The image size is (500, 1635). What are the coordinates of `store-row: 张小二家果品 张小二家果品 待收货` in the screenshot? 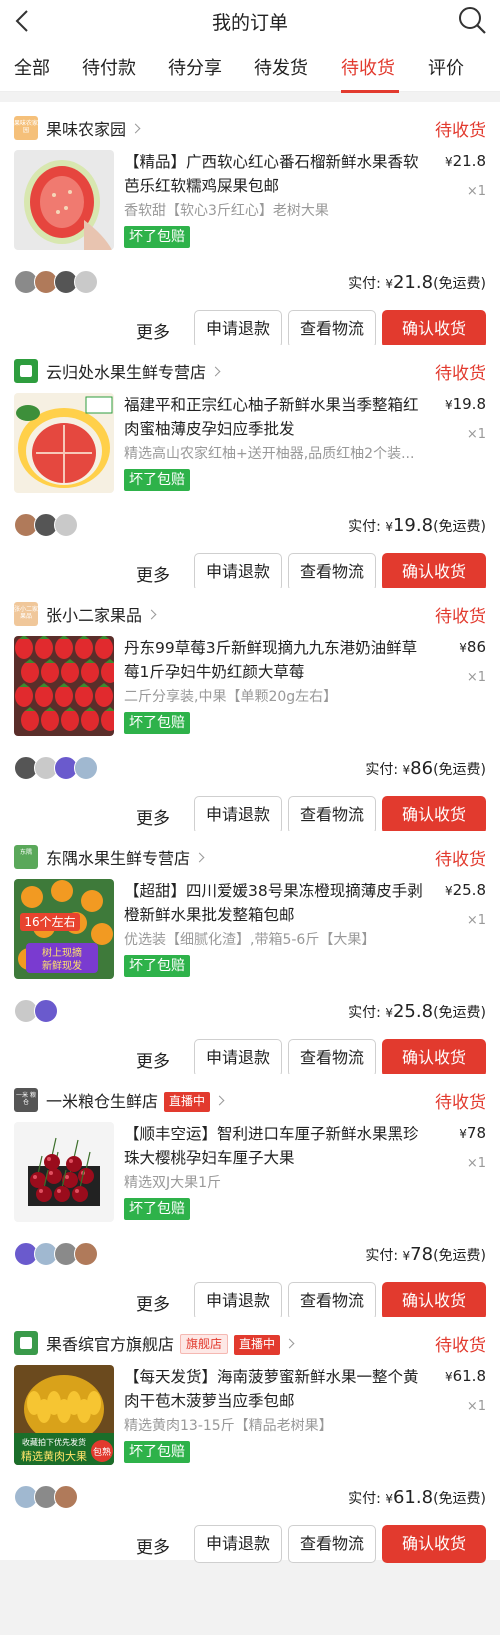 It's located at (250, 614).